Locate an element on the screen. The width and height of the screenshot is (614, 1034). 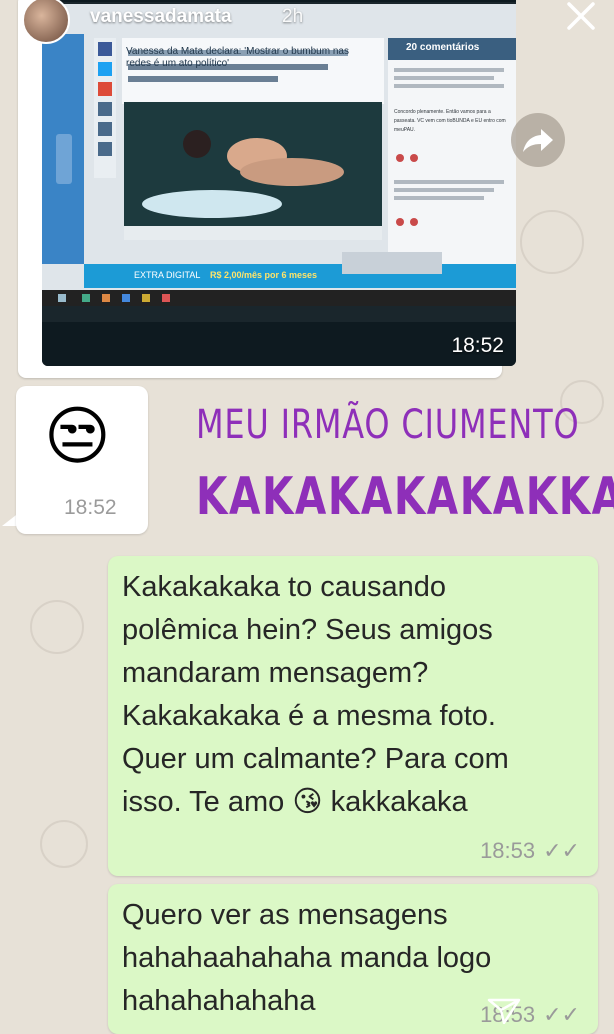
forward-button is located at coordinates (538, 140).